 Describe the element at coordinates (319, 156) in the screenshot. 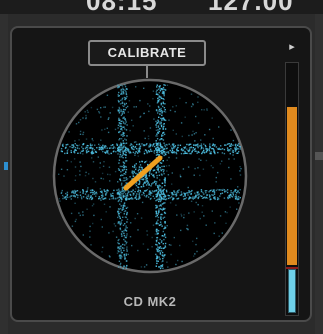

I see `right-edge-handle` at that location.